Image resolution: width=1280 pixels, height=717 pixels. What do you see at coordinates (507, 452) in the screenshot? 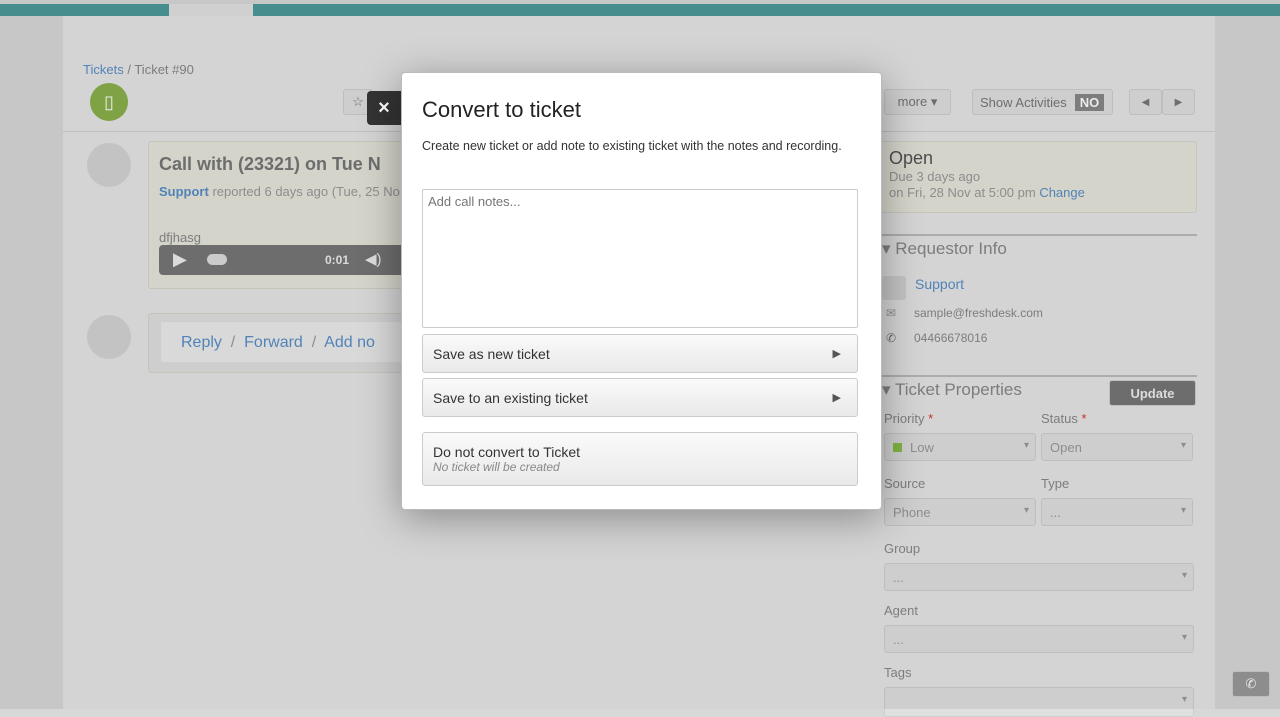
I see `do-not-convert-label: Do not convert to Ticket` at bounding box center [507, 452].